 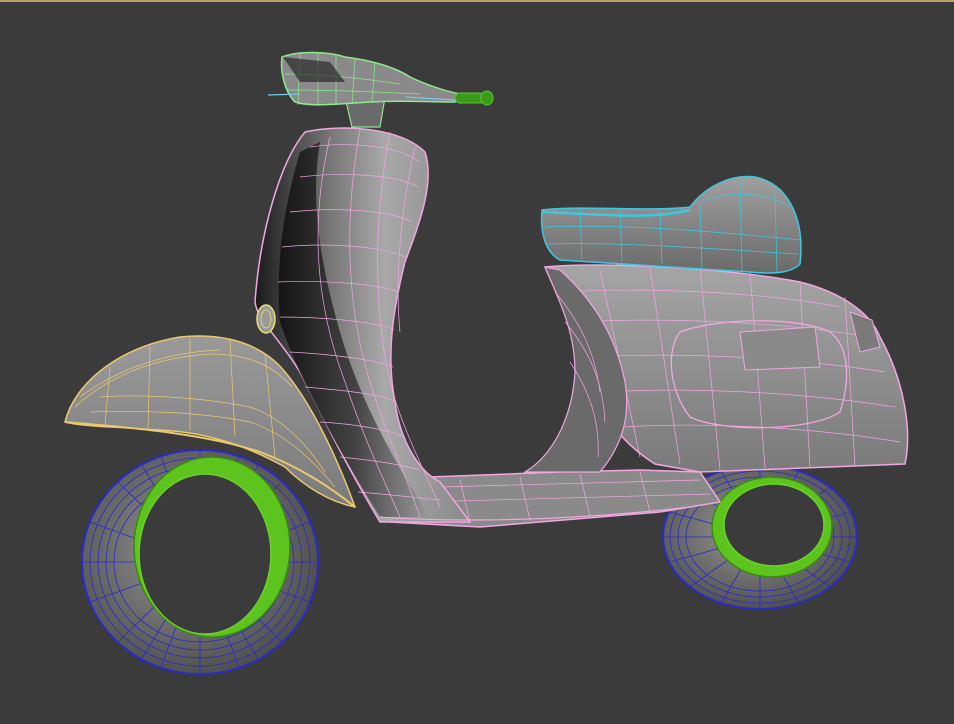 What do you see at coordinates (671, 224) in the screenshot?
I see `seat` at bounding box center [671, 224].